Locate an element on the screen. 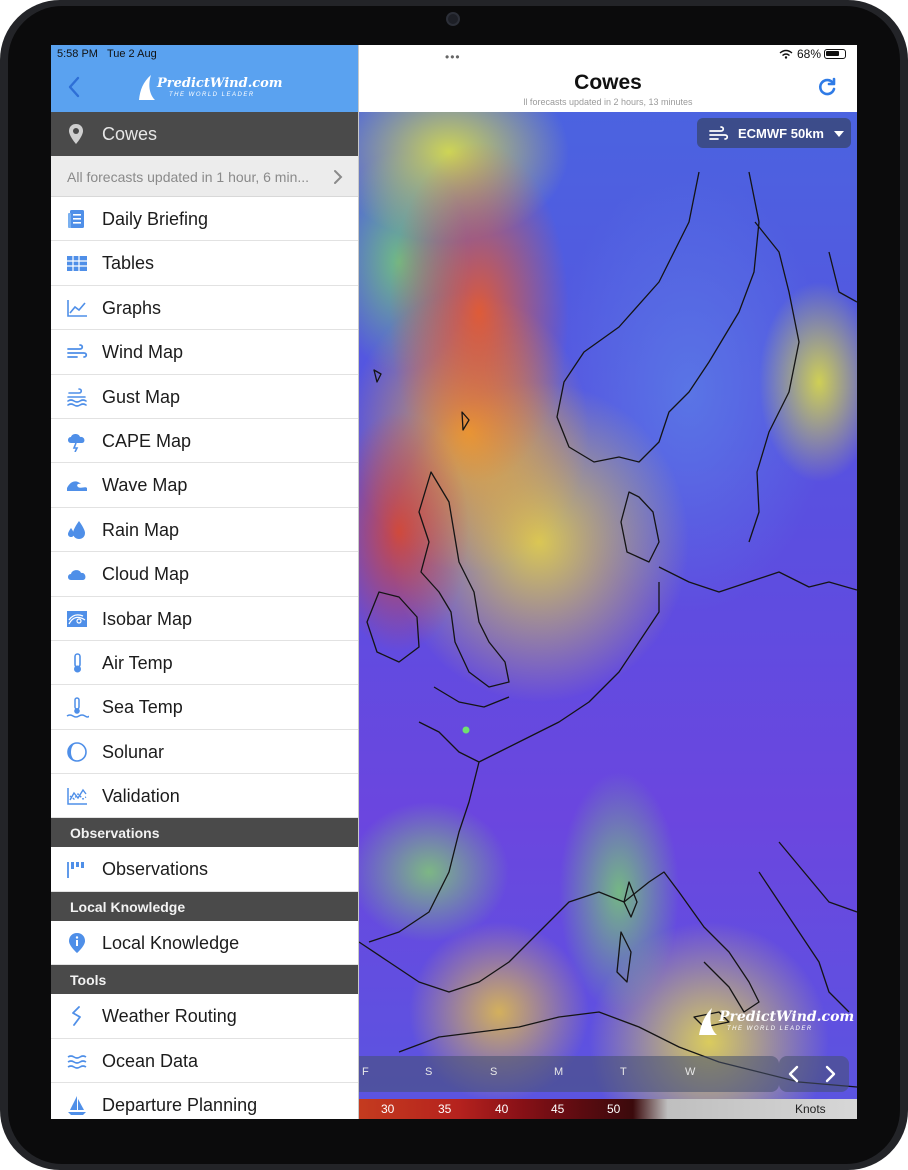  menu-item-isobar-map: Isobar Map is located at coordinates (204, 619).